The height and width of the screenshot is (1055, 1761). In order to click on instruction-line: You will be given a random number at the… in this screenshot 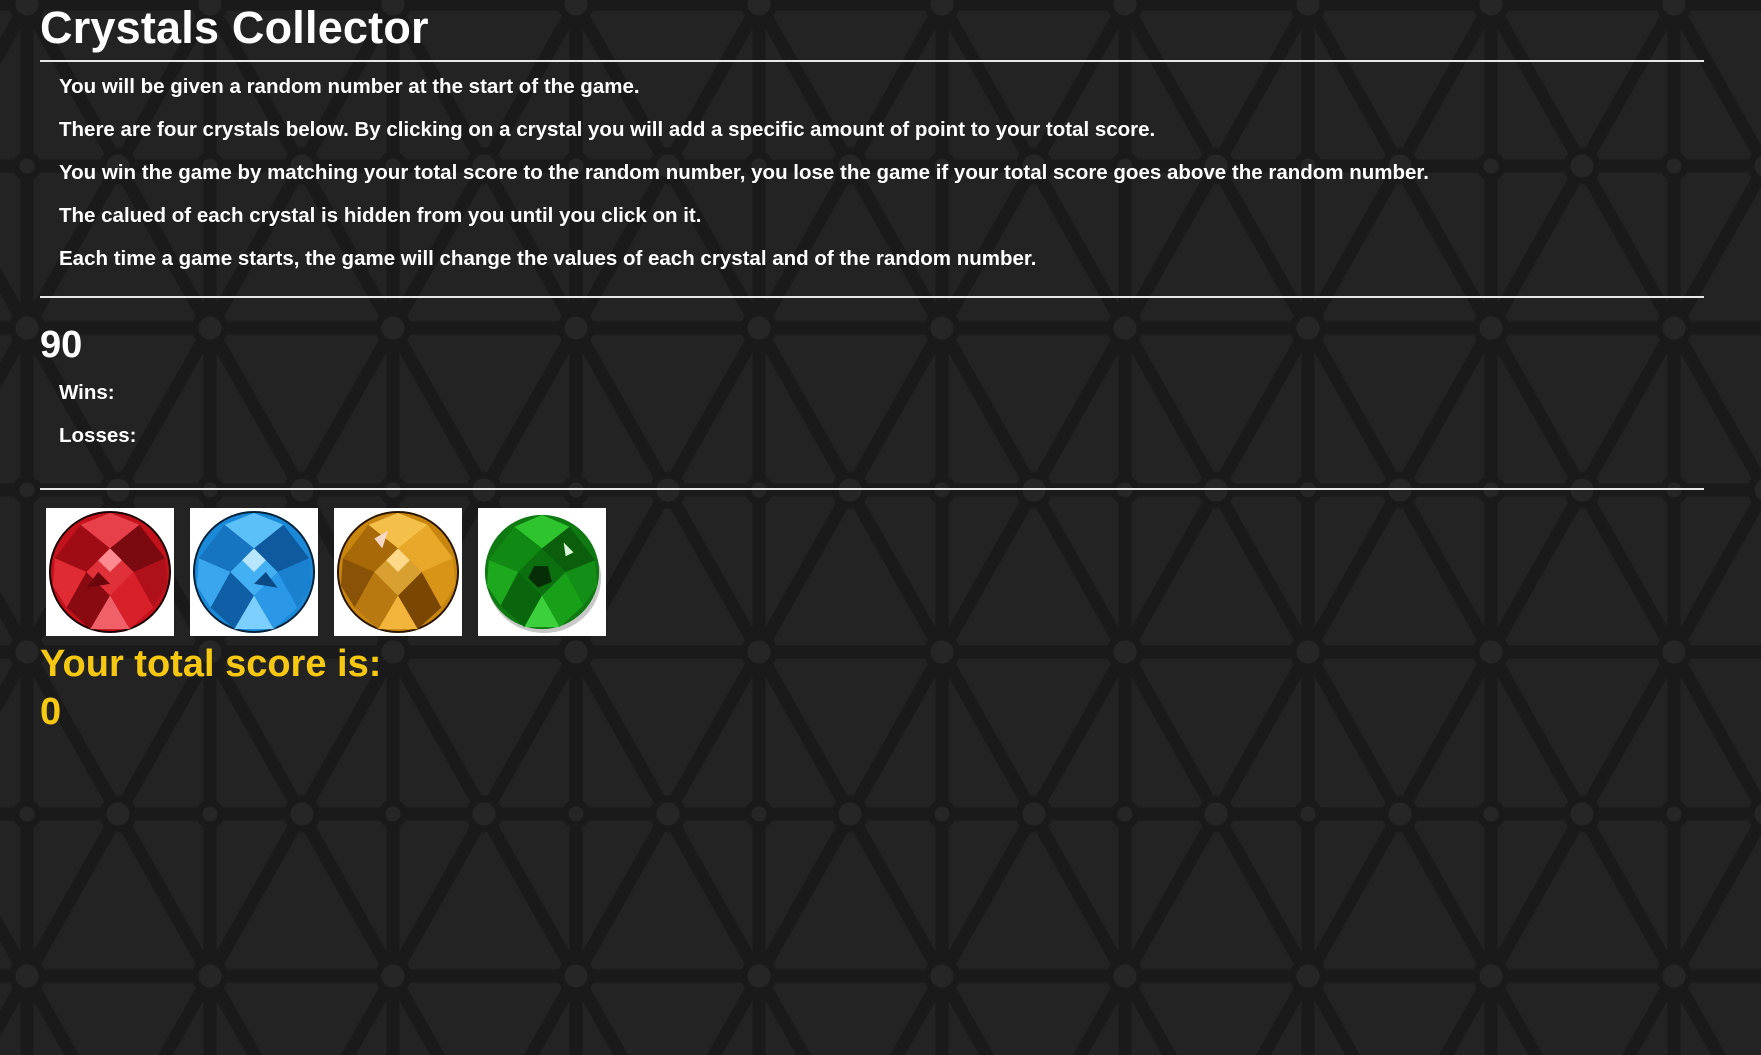, I will do `click(349, 86)`.